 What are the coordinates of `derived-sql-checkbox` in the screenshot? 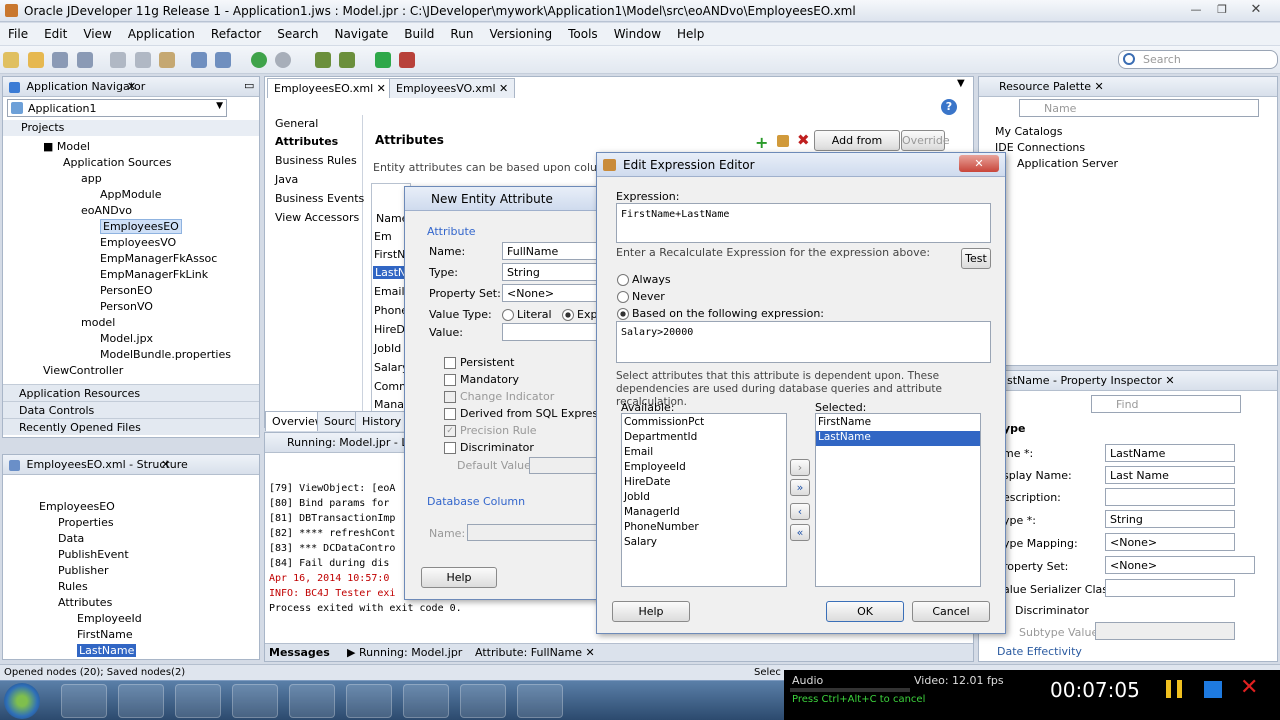 It's located at (450, 414).